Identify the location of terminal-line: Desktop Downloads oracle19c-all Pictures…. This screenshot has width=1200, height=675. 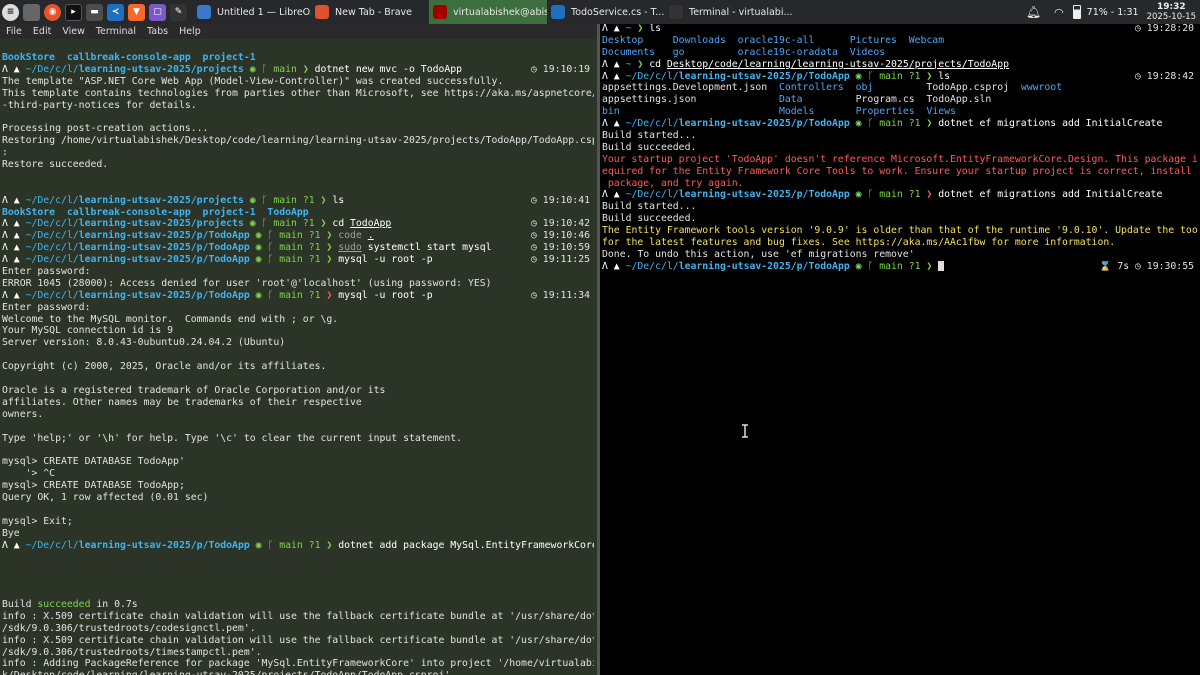
(900, 41).